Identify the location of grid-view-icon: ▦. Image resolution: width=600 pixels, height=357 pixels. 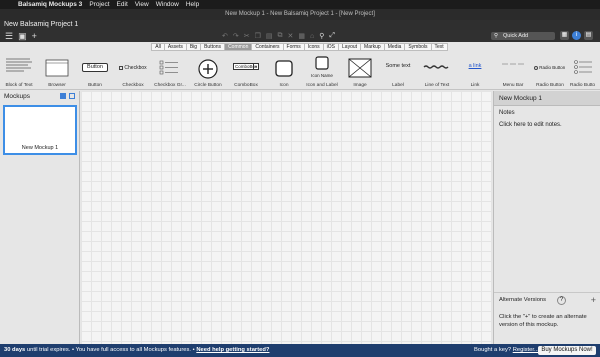
(564, 35).